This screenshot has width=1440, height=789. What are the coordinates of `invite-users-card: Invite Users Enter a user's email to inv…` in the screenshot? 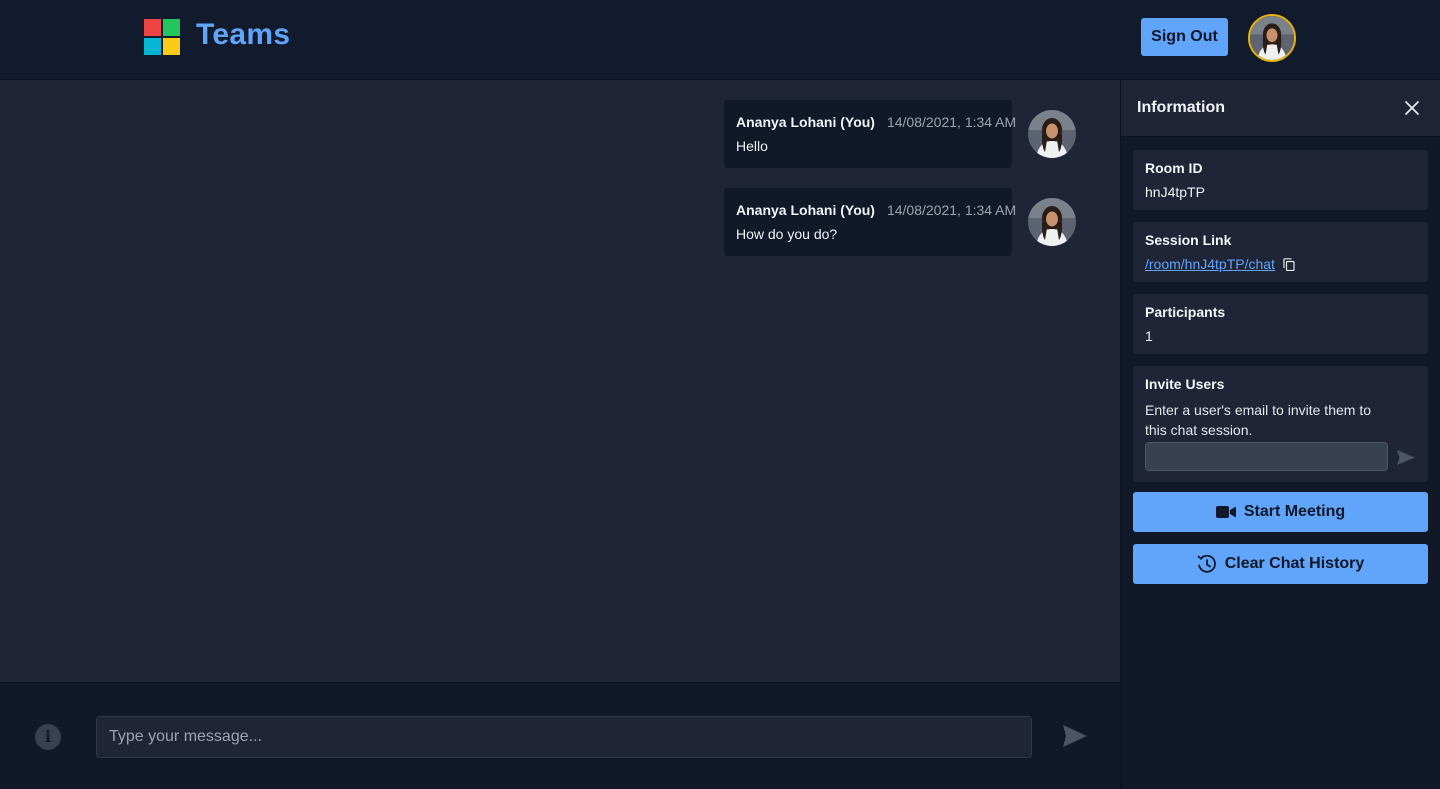 It's located at (1280, 424).